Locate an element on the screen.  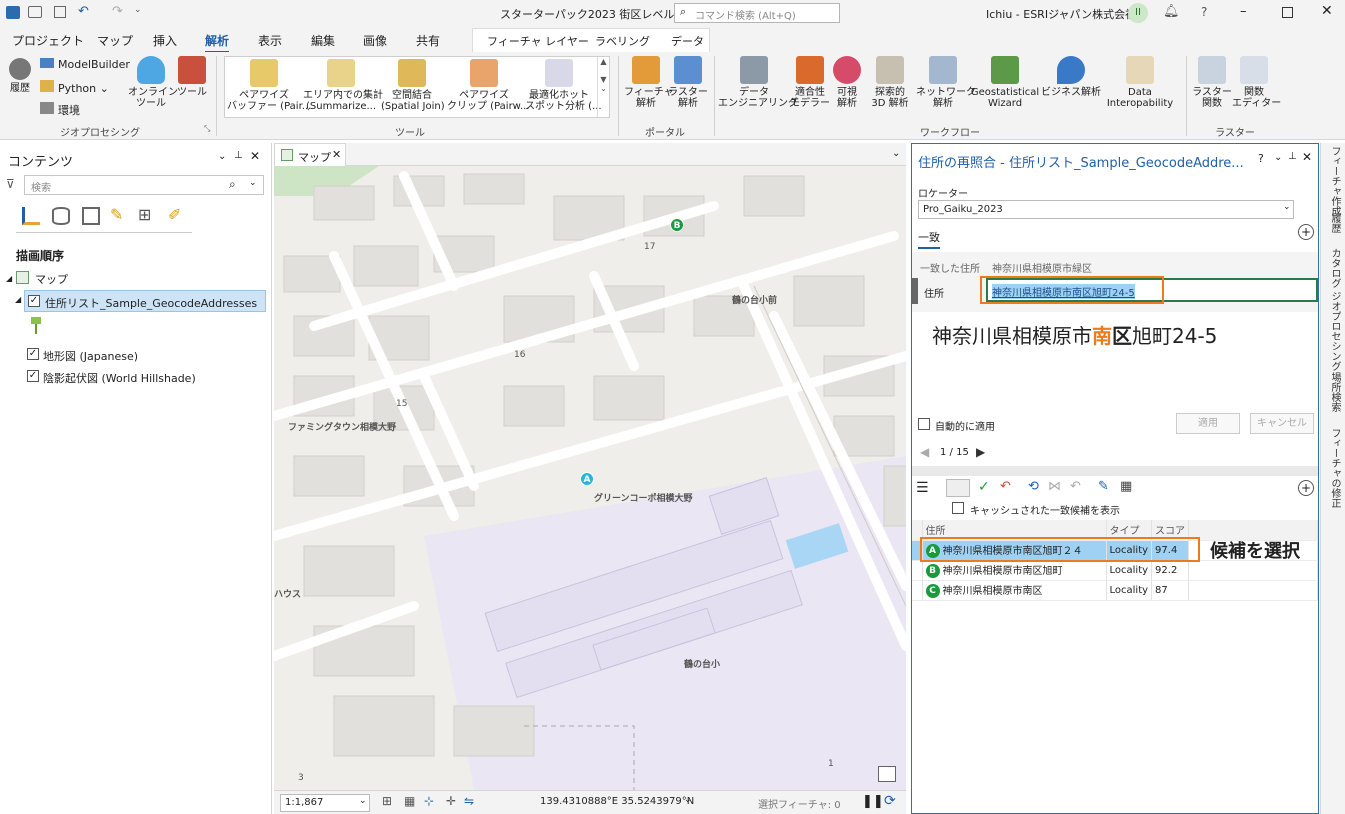
geostatistical-wizard-button: Geostatistical Wizard is located at coordinates (1005, 82).